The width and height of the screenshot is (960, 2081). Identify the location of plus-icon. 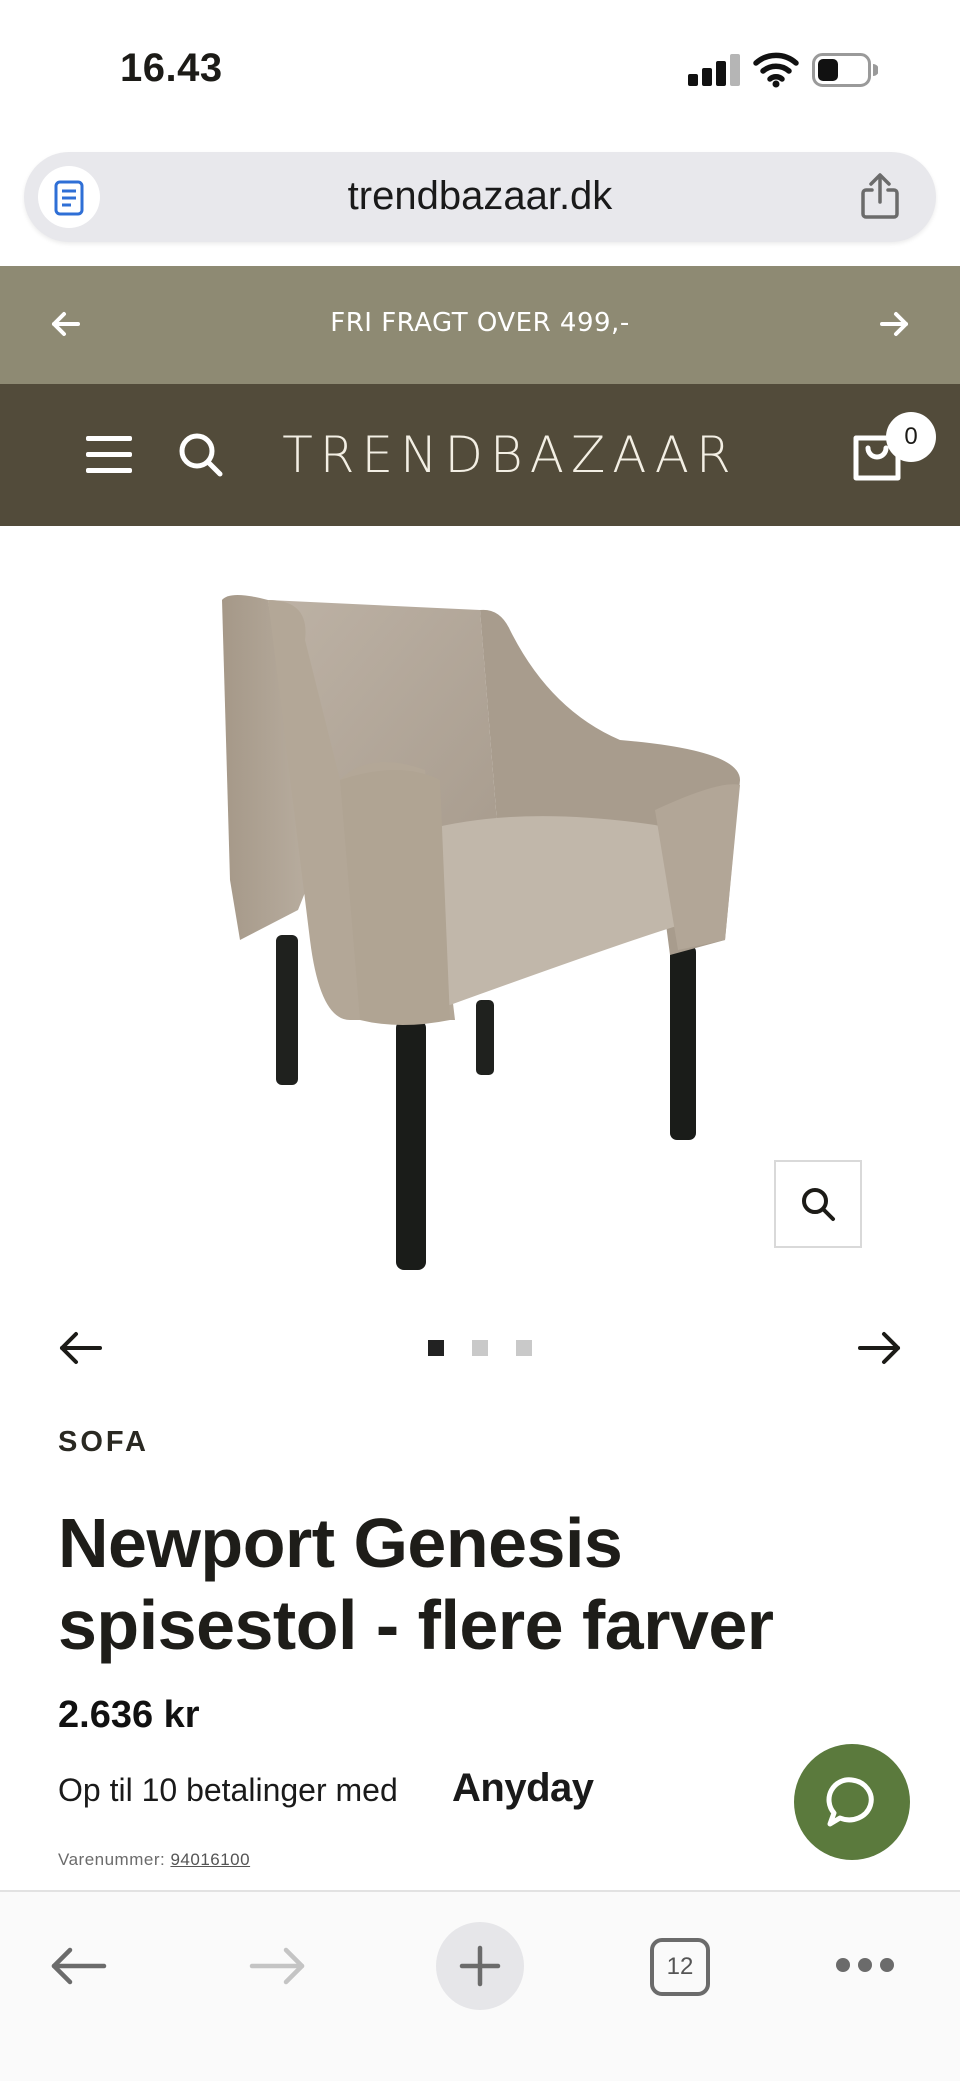
(480, 1966).